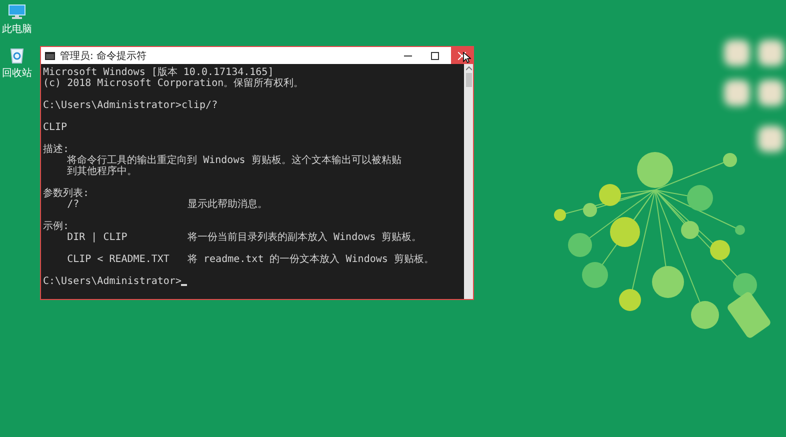  What do you see at coordinates (55, 127) in the screenshot?
I see `console-line: CLIP` at bounding box center [55, 127].